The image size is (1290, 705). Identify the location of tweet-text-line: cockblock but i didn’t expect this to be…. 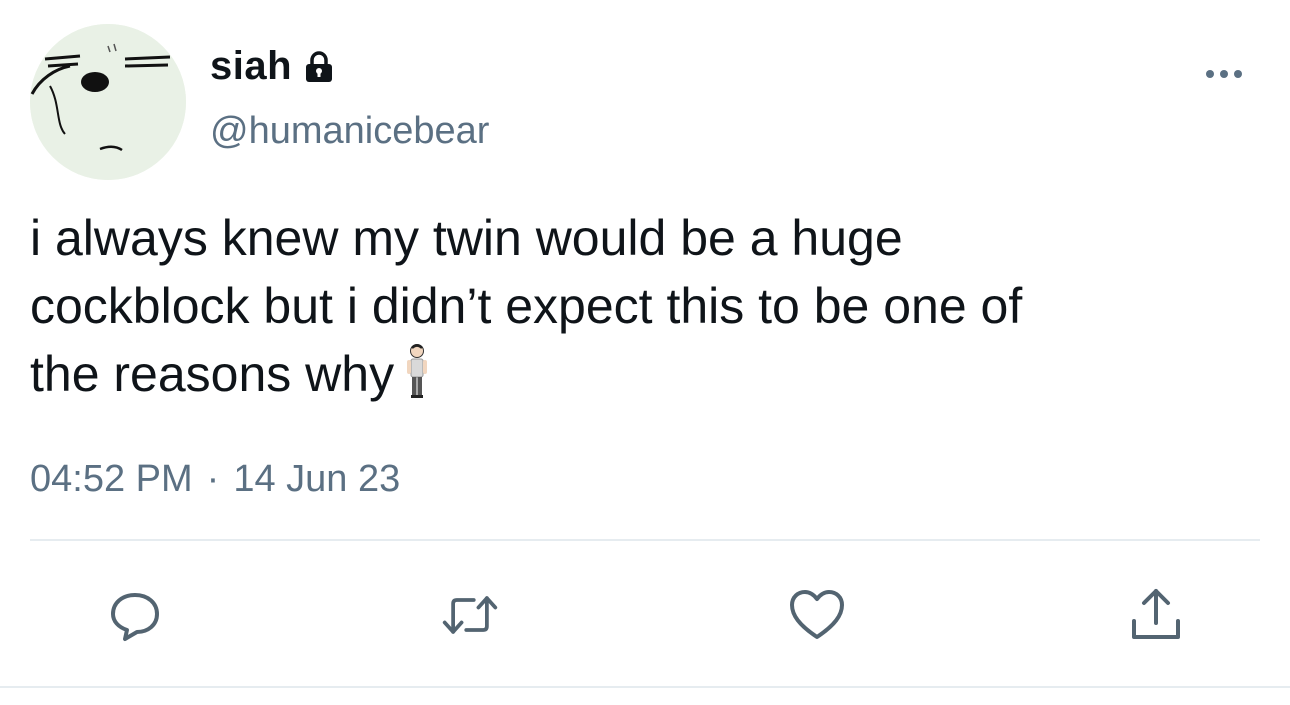
(526, 306).